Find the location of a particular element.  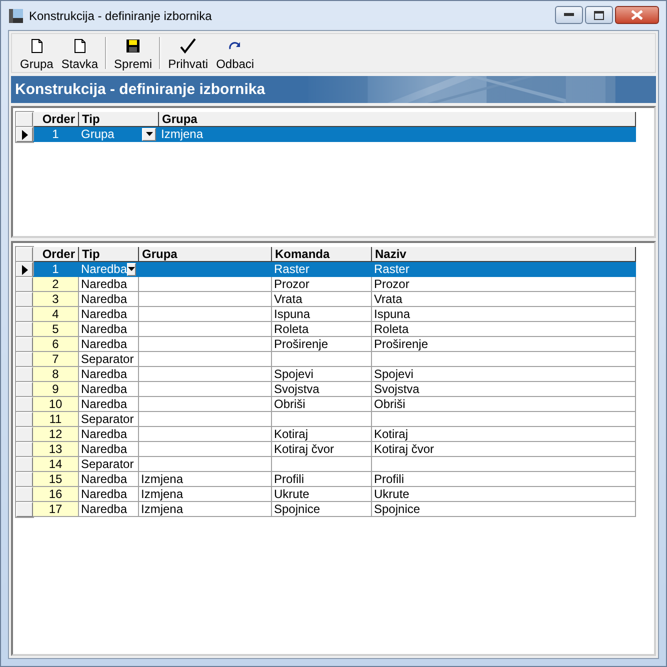

table-cell: 5 is located at coordinates (56, 329).